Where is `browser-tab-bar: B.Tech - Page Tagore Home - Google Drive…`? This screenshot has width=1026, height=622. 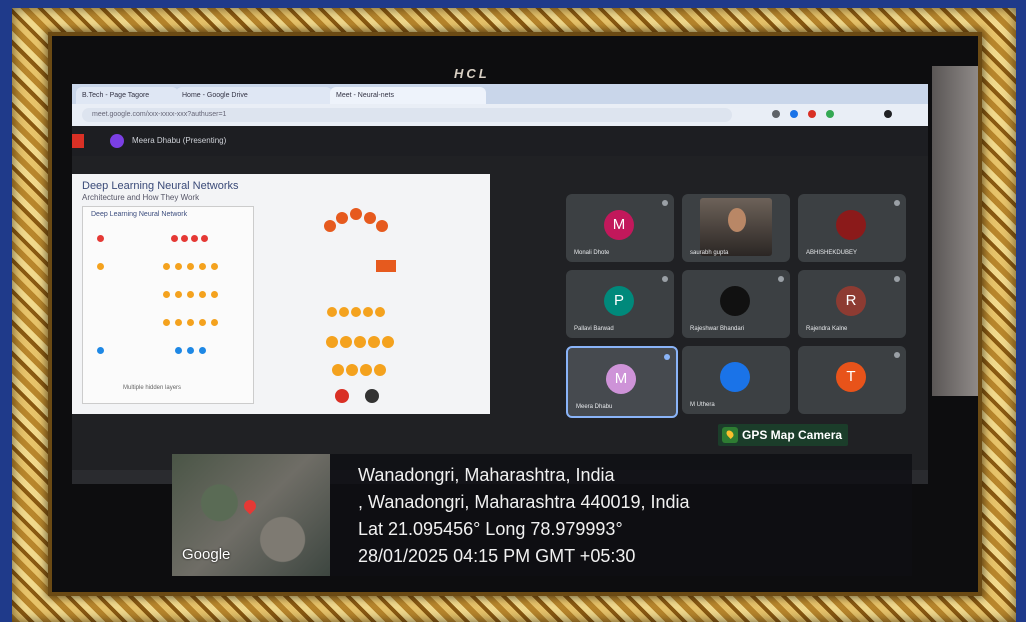 browser-tab-bar: B.Tech - Page Tagore Home - Google Drive… is located at coordinates (500, 94).